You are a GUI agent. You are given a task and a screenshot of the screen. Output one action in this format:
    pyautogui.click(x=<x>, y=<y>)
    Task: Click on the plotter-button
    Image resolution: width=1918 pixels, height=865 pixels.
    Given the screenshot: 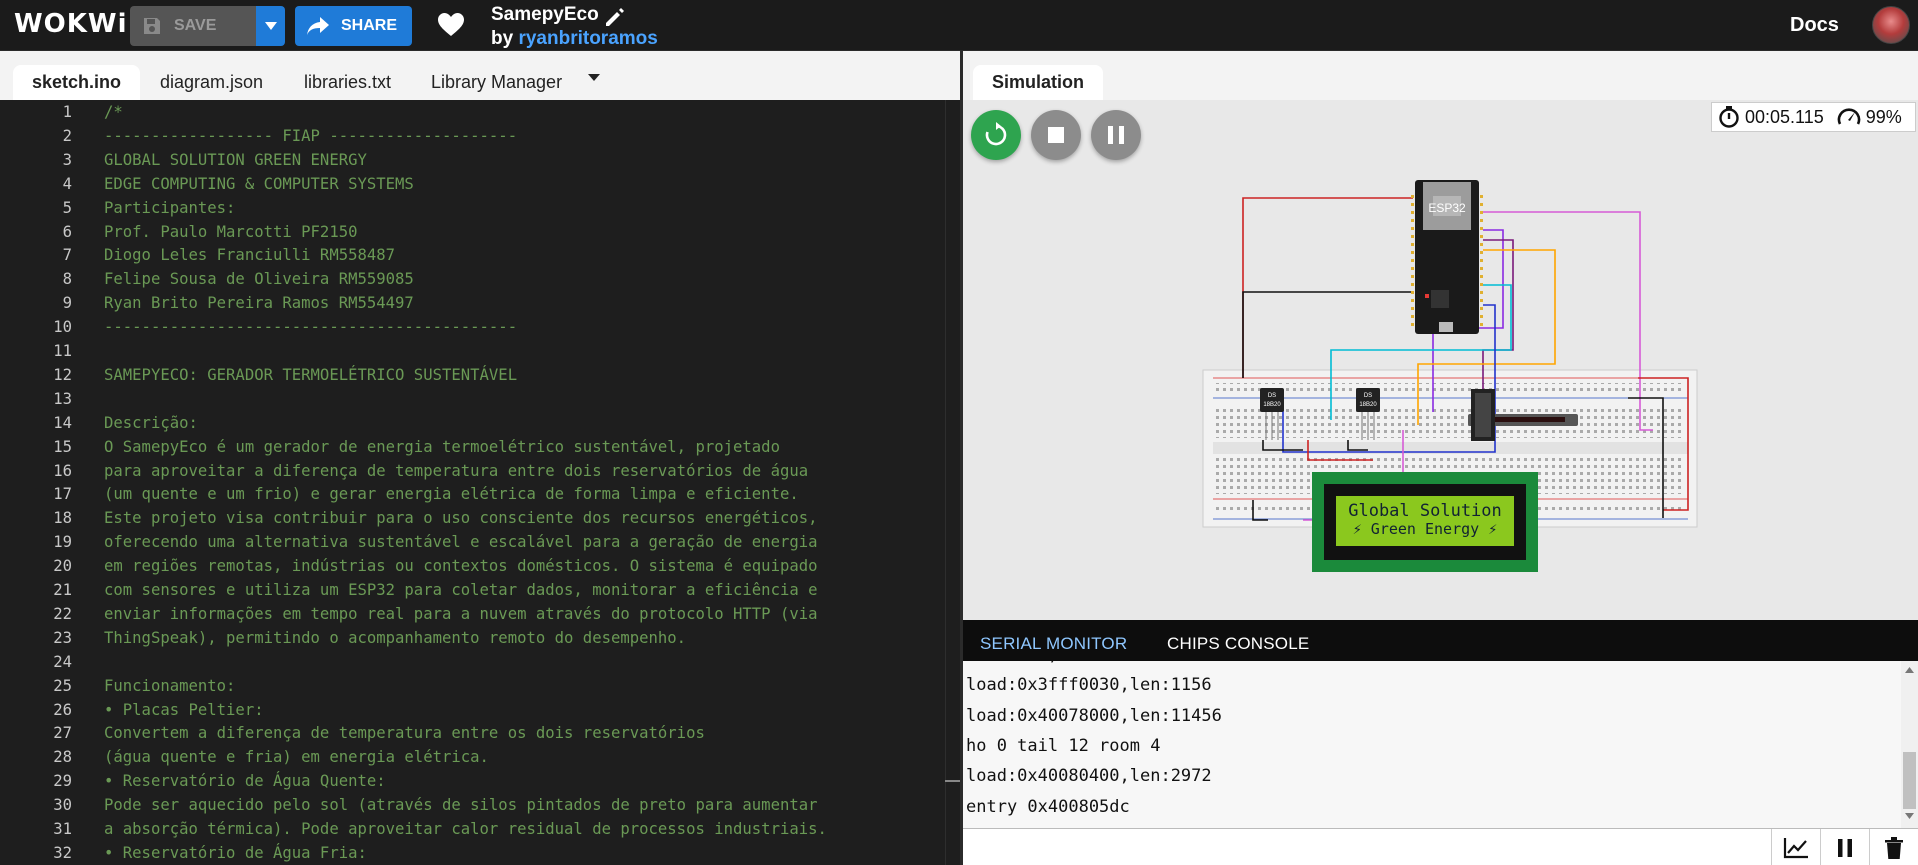 What is the action you would take?
    pyautogui.click(x=1795, y=847)
    